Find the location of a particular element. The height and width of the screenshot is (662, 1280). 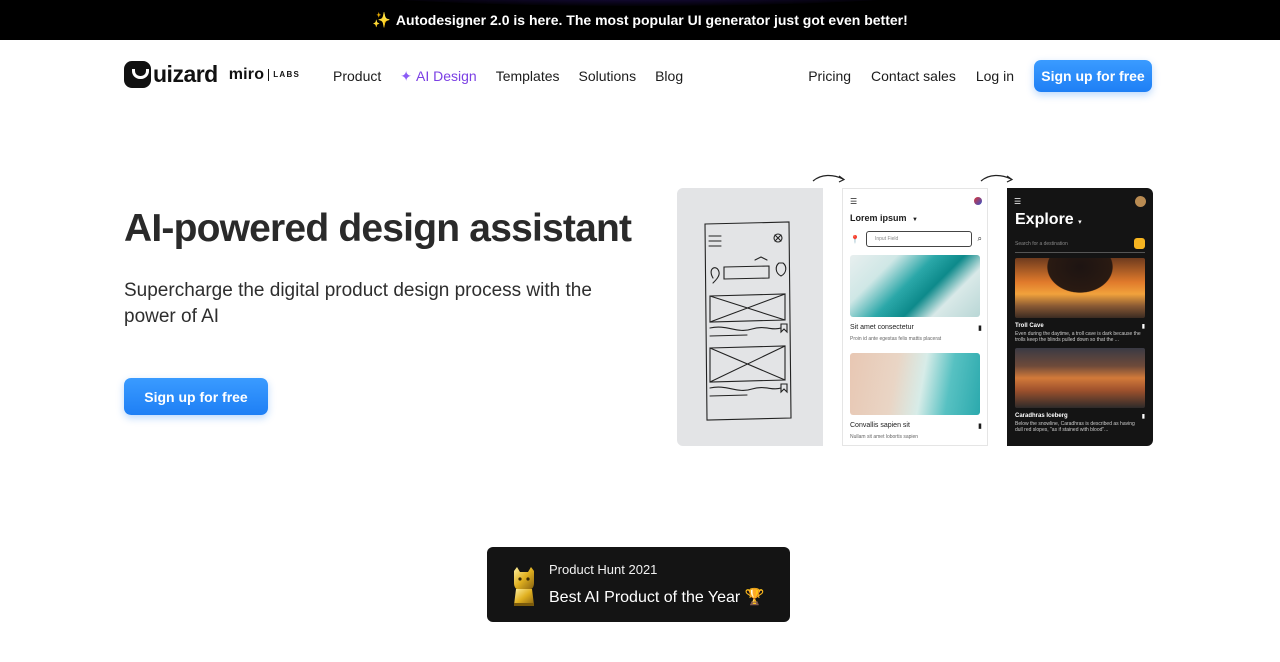

search-icon: ⌕ is located at coordinates (979, 238).